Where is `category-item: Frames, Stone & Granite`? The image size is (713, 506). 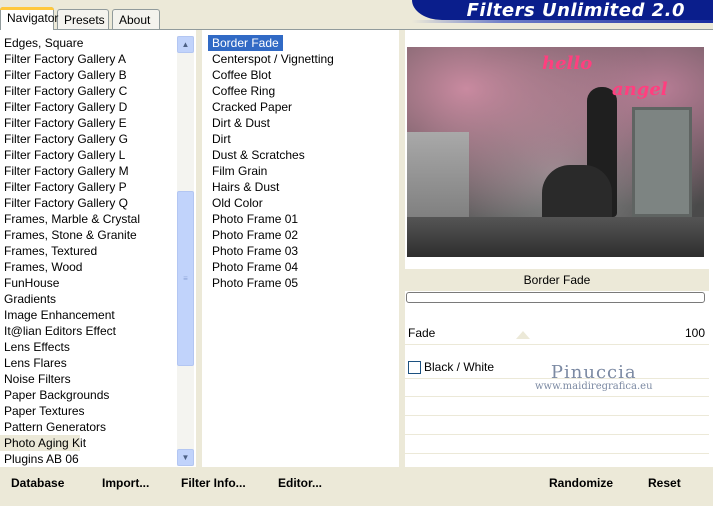 category-item: Frames, Stone & Granite is located at coordinates (89, 235).